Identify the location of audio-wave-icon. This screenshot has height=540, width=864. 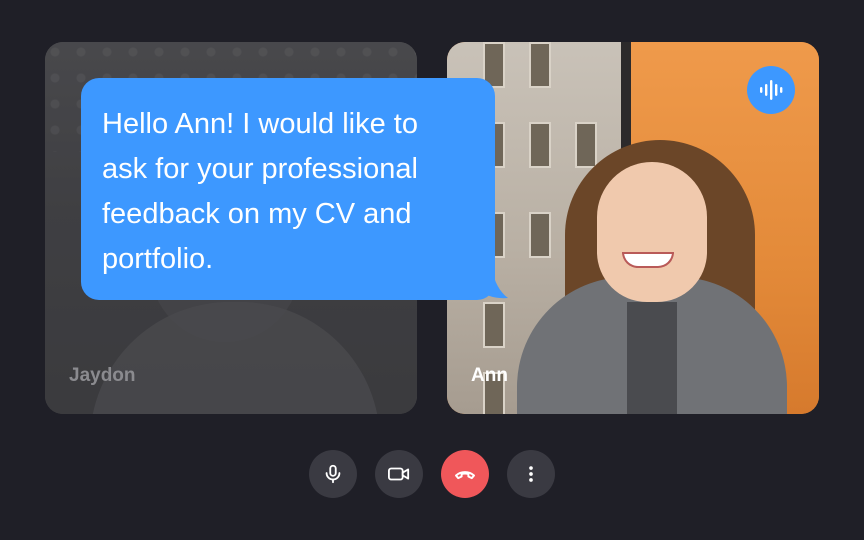
(771, 90).